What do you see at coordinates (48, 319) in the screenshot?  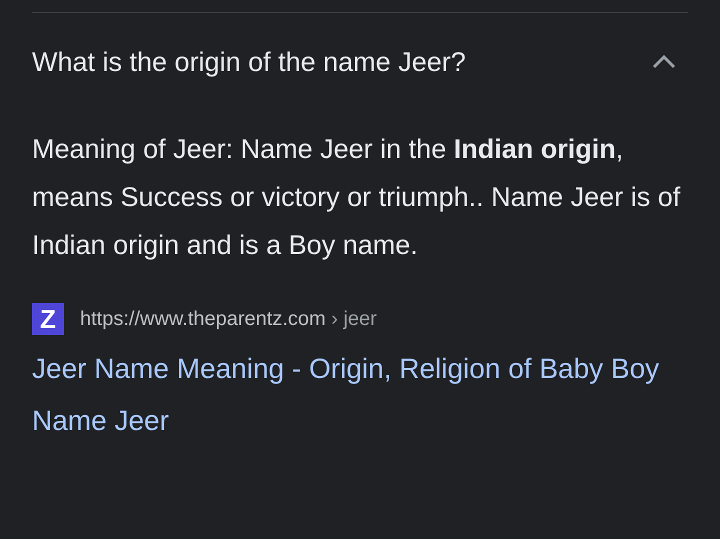 I see `site-favicon: Z` at bounding box center [48, 319].